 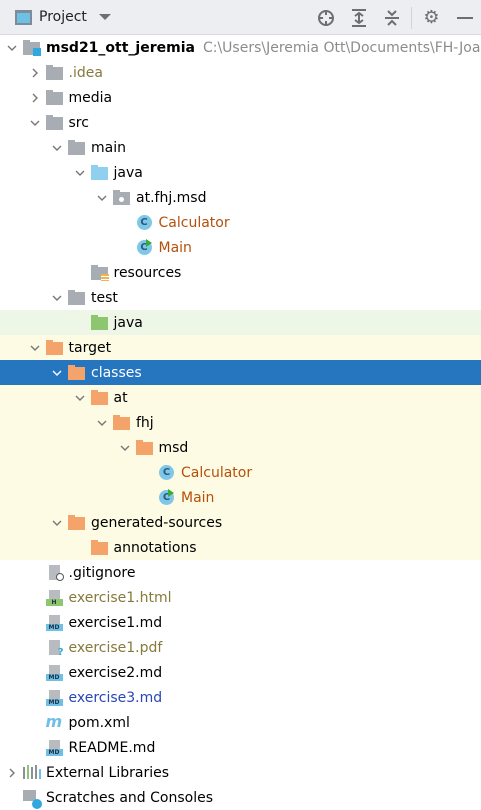 What do you see at coordinates (120, 597) in the screenshot?
I see `tree-node-label: exercise1.html` at bounding box center [120, 597].